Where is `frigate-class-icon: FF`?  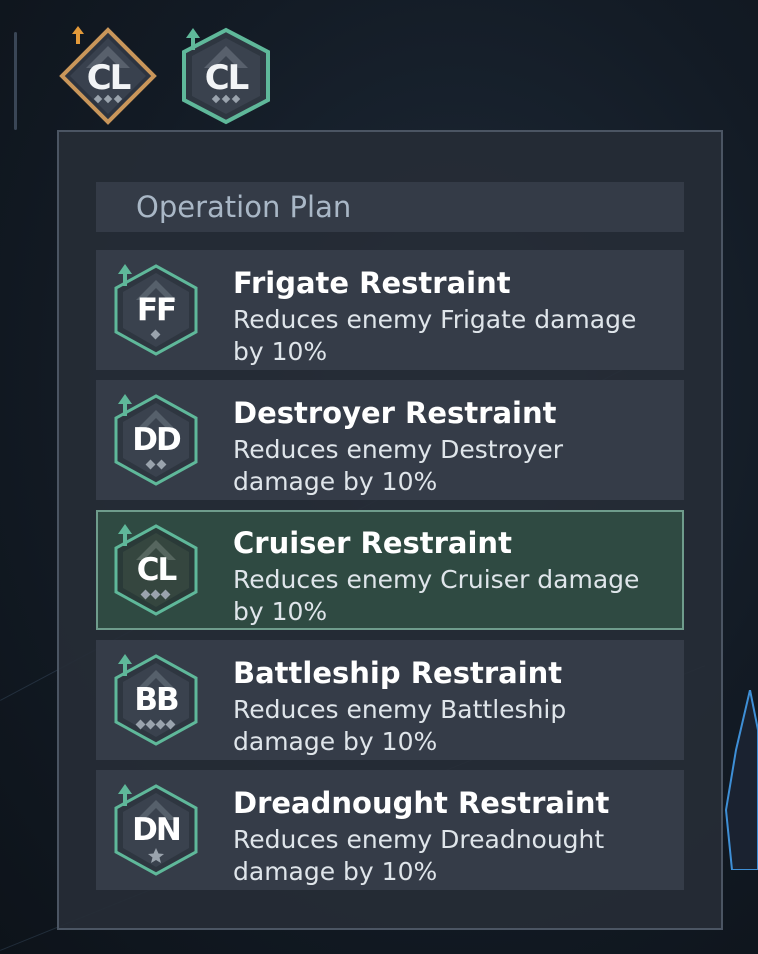 frigate-class-icon: FF is located at coordinates (156, 310).